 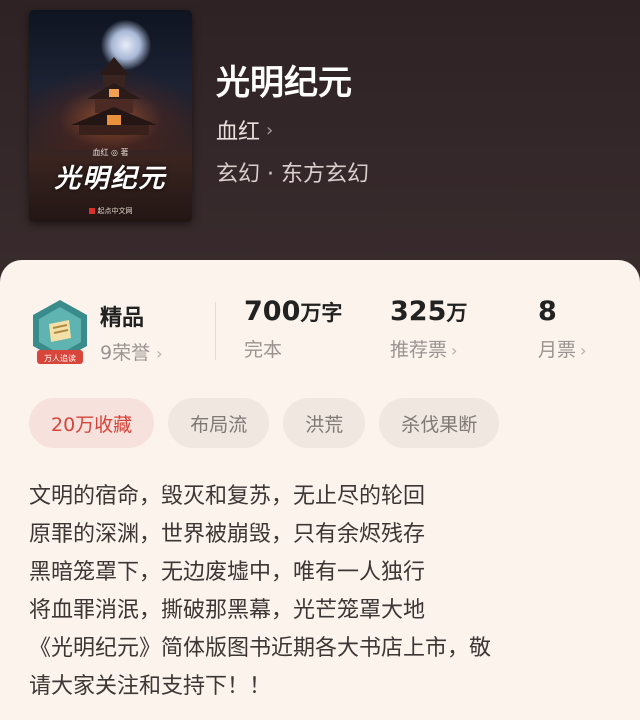 What do you see at coordinates (227, 496) in the screenshot?
I see `description-line: 文明的宿命，毁灭和复苏，无止尽的轮回` at bounding box center [227, 496].